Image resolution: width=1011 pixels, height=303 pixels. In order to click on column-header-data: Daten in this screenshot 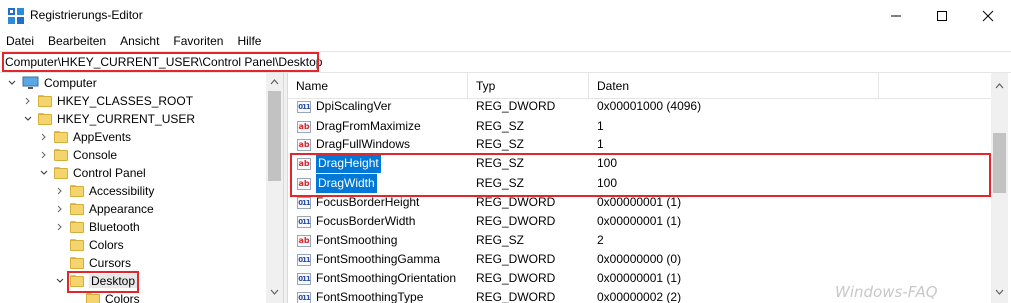, I will do `click(734, 86)`.